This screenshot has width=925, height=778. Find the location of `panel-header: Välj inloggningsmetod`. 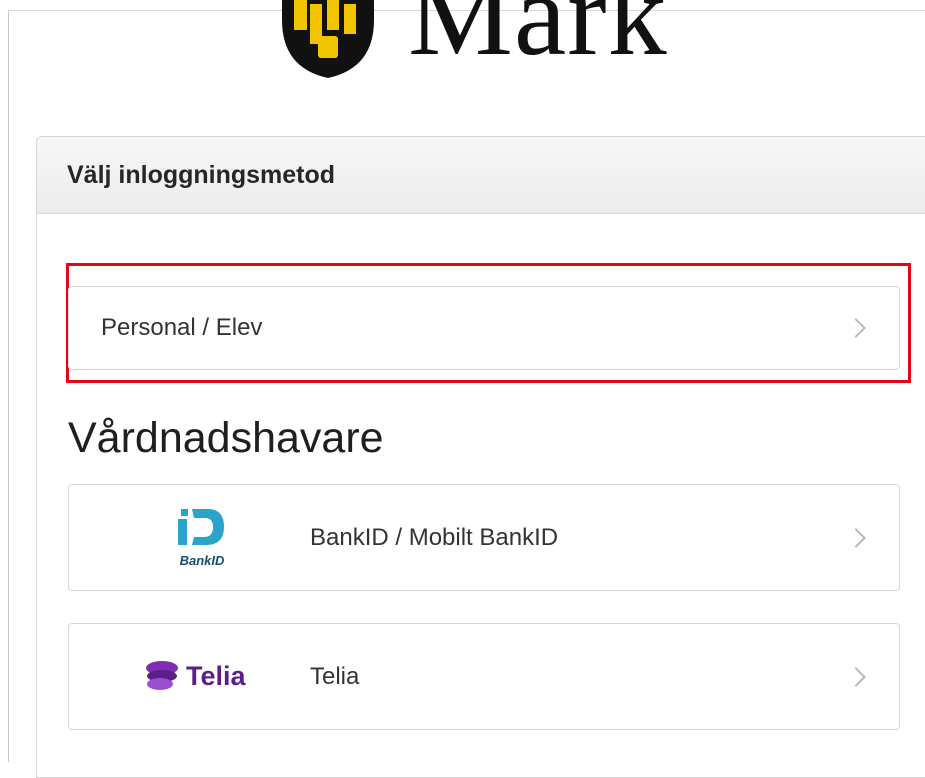

panel-header: Välj inloggningsmetod is located at coordinates (481, 175).